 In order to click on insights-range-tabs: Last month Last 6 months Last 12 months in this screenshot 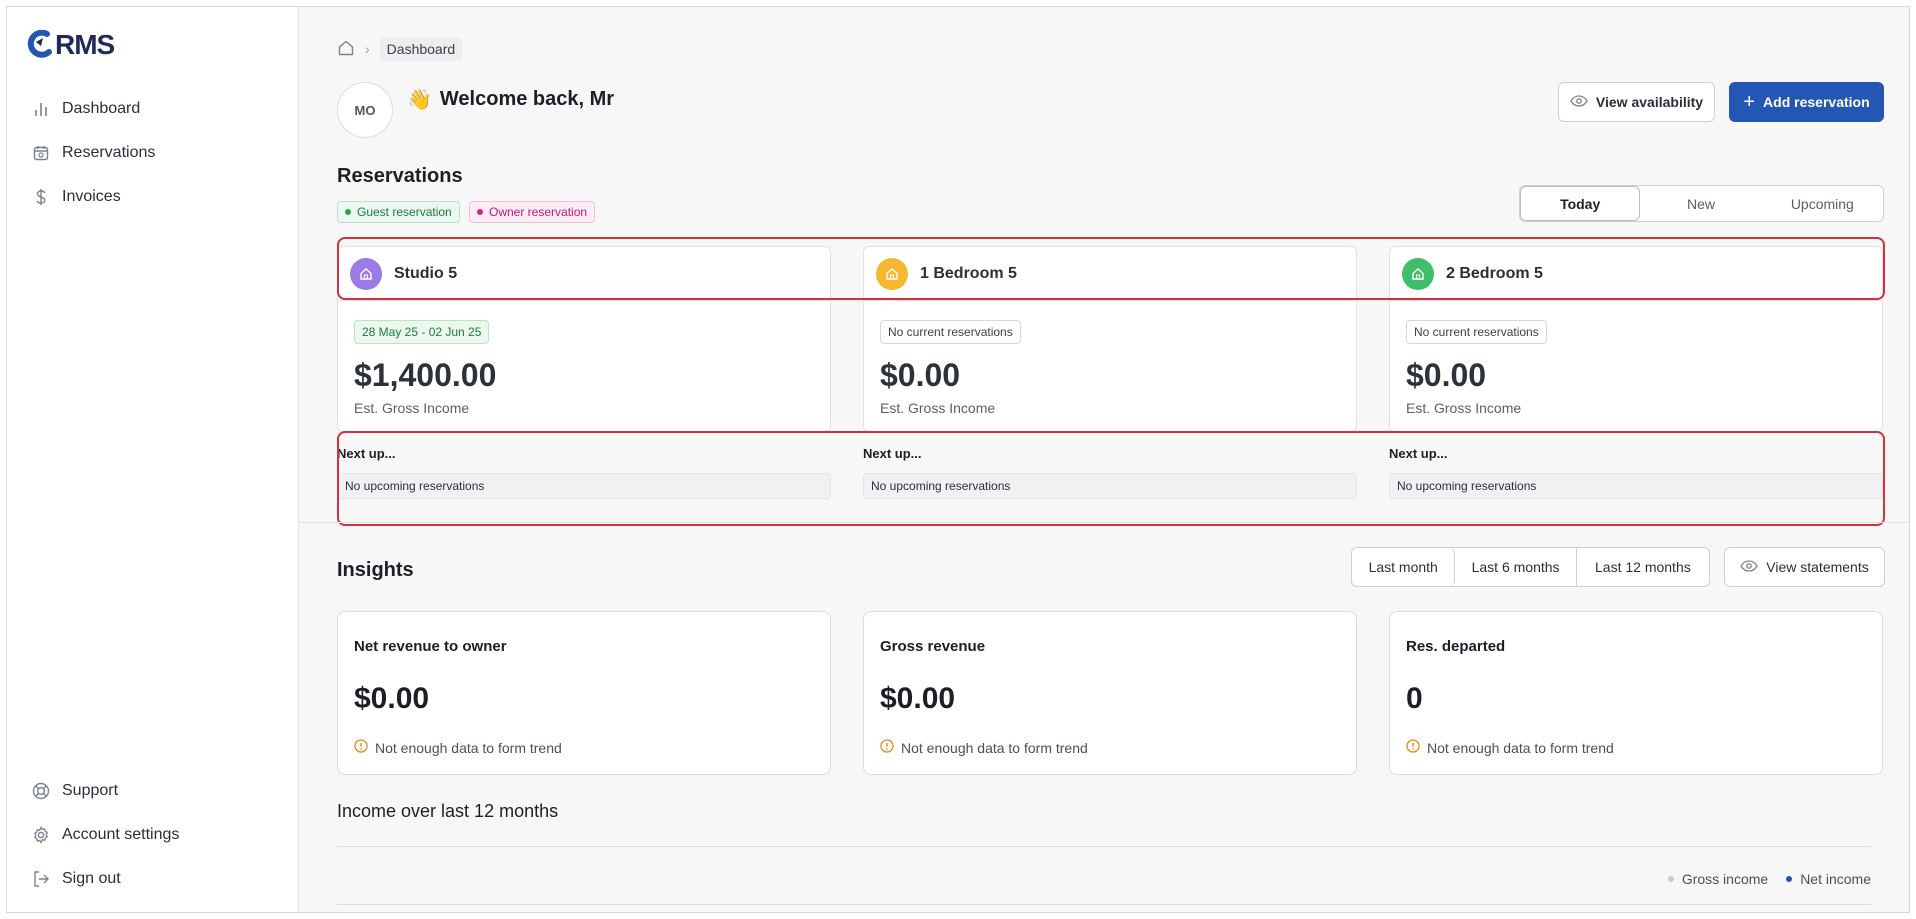, I will do `click(1530, 567)`.